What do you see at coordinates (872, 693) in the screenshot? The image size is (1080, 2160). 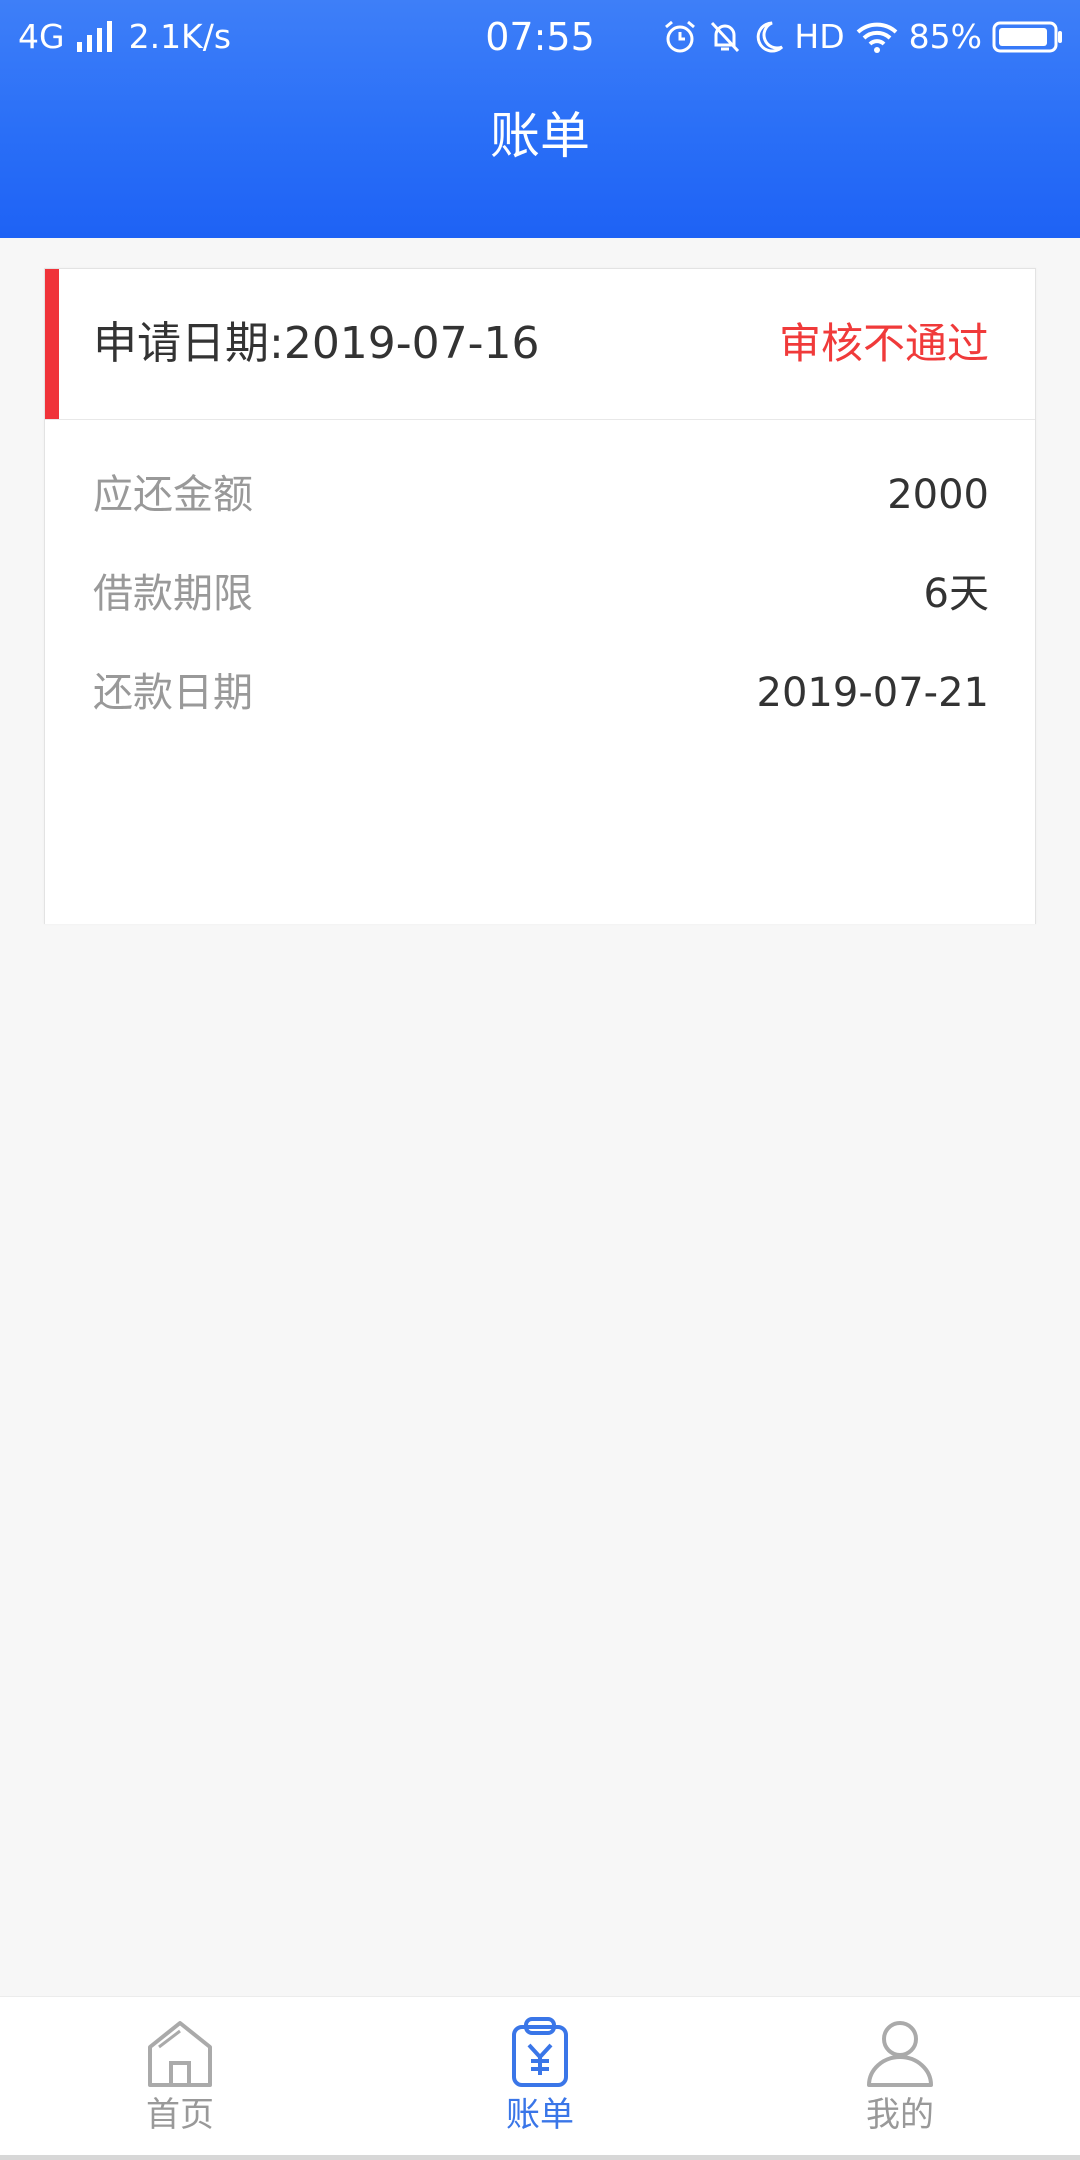 I see `detail-value: 2019-07-21` at bounding box center [872, 693].